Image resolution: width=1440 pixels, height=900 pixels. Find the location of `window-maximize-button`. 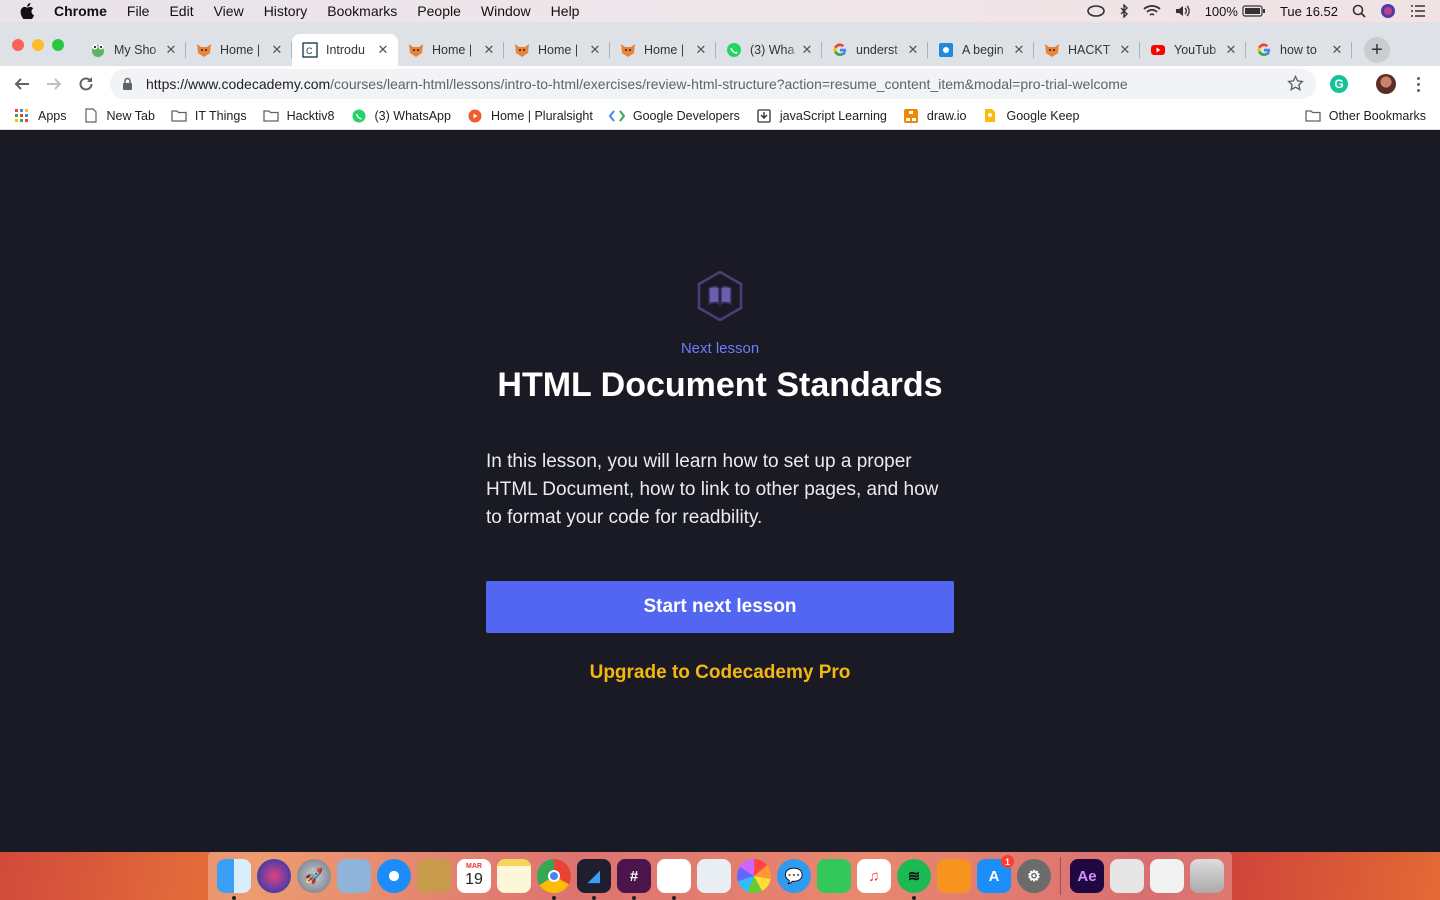

window-maximize-button is located at coordinates (58, 45).